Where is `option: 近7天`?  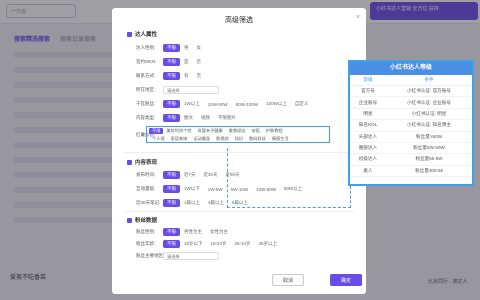 option: 近7天 is located at coordinates (190, 175).